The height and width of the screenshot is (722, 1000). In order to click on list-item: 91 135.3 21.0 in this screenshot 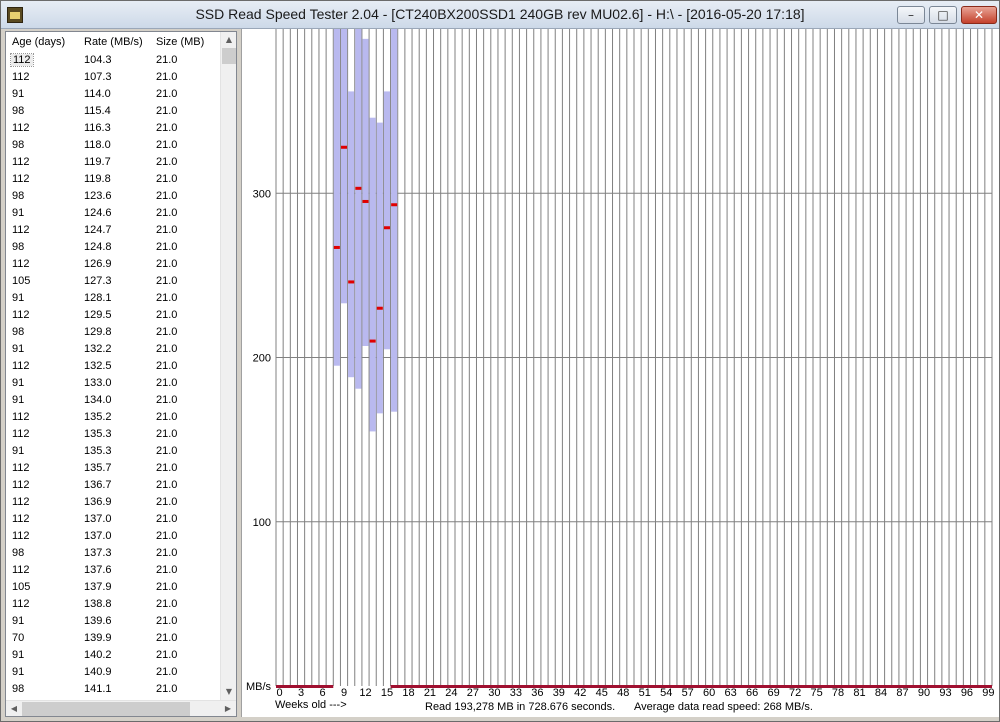, I will do `click(114, 451)`.